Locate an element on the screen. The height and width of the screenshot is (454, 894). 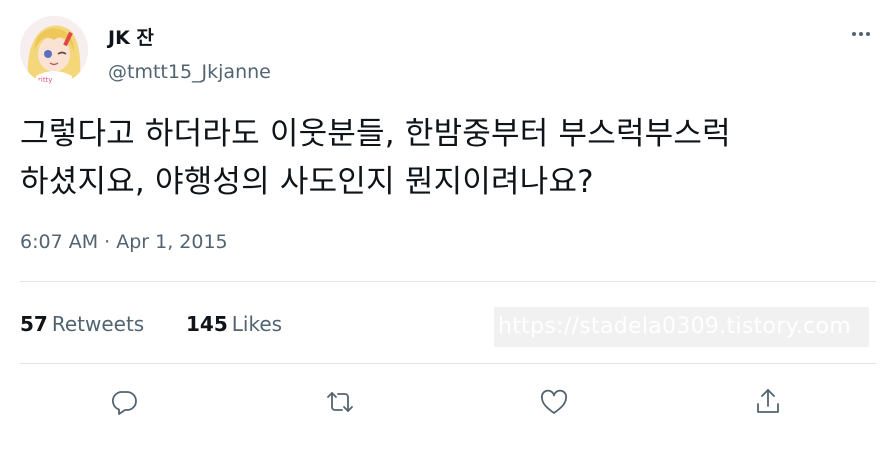
tweet-text-line: 그렇다고 하더라도 이웃분들, 한밤중부터 부스럭부스럭 is located at coordinates (375, 134).